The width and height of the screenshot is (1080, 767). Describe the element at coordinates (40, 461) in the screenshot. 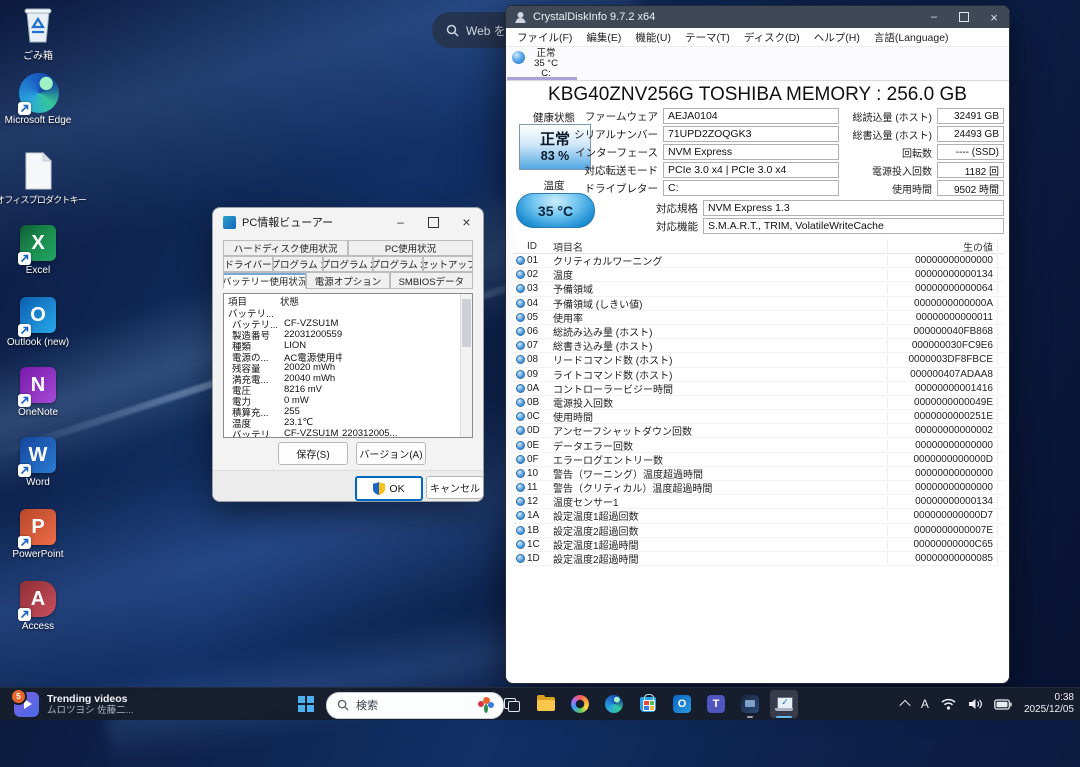

I see `desktop-icon-word: W Word` at that location.